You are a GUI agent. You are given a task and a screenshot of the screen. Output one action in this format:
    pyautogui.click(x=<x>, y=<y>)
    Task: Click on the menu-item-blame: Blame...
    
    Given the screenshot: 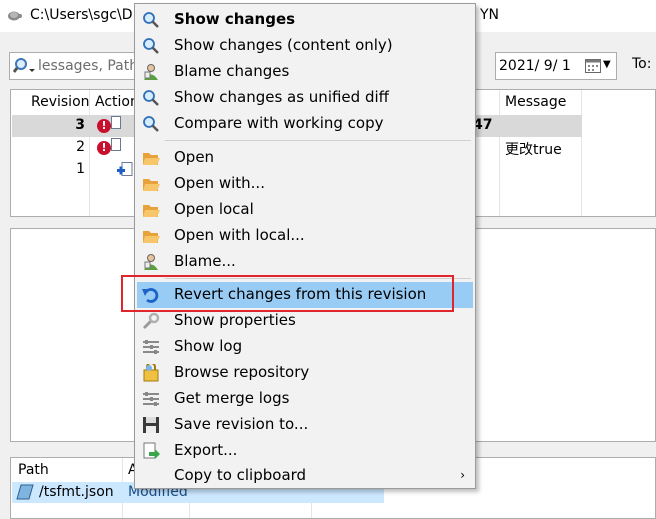 What is the action you would take?
    pyautogui.click(x=305, y=262)
    